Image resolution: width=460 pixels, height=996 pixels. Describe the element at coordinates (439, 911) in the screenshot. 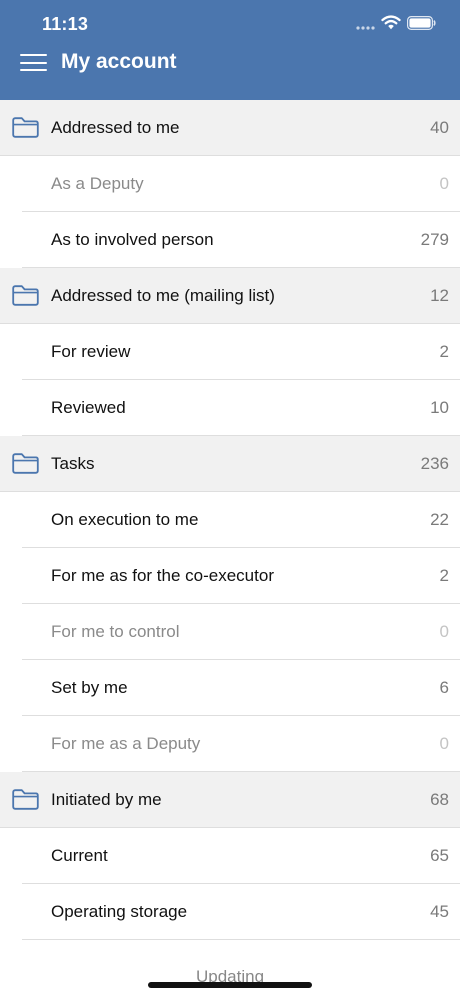

I see `row-count: 45` at that location.